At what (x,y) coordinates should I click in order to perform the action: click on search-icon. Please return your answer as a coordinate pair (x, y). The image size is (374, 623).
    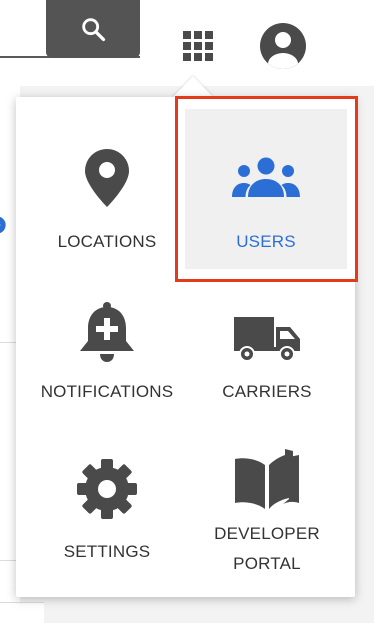
    Looking at the image, I should click on (93, 29).